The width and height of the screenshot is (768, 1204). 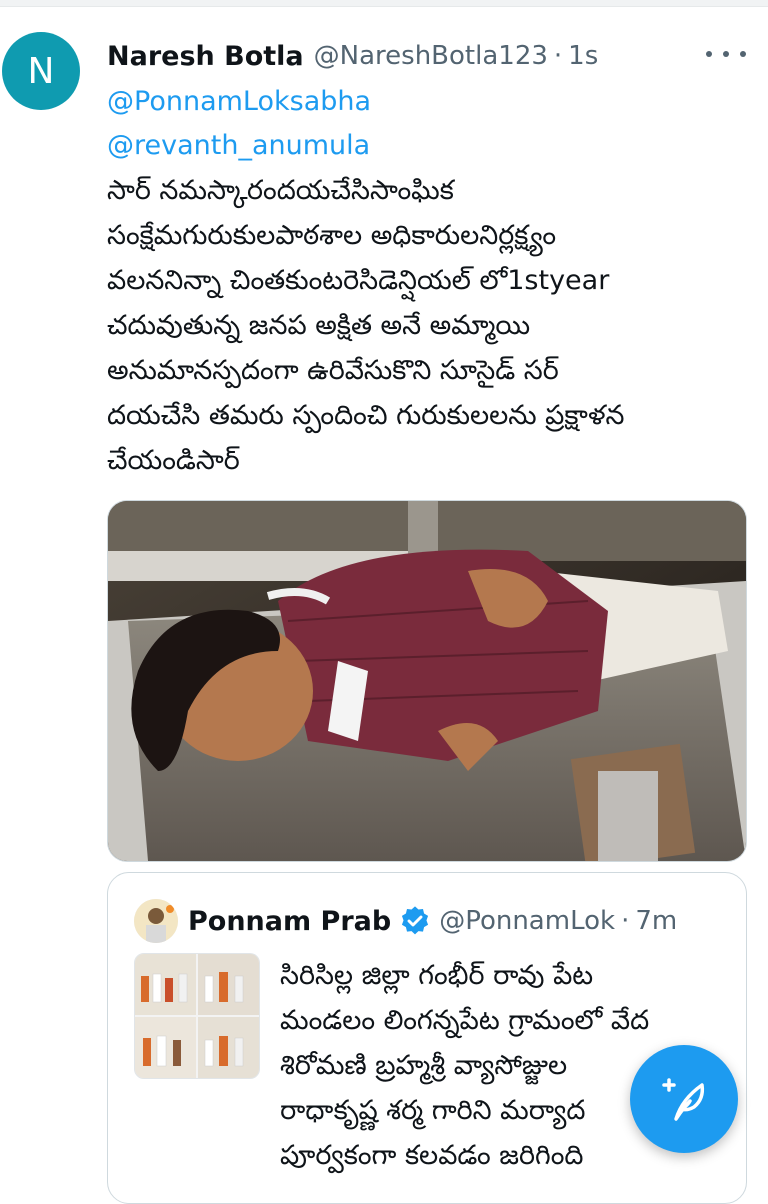 I want to click on tweet-text-line: సార్ నమస్కారందయచేసిసాంఘిక, so click(x=280, y=190).